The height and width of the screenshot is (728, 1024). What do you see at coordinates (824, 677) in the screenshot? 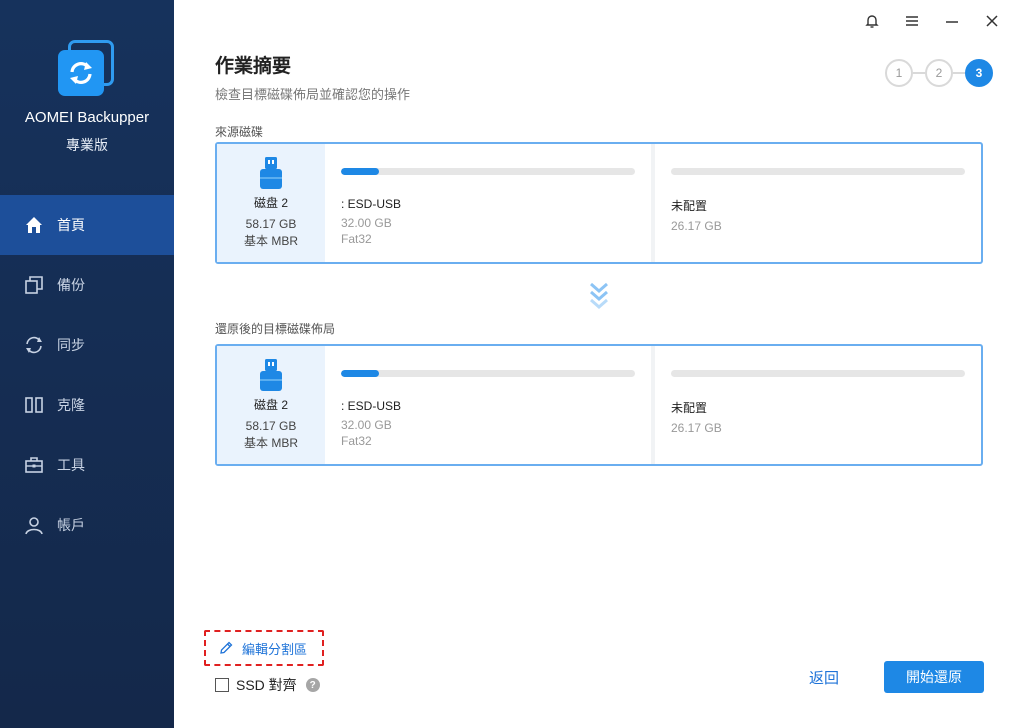
I see `back-button: 返回` at bounding box center [824, 677].